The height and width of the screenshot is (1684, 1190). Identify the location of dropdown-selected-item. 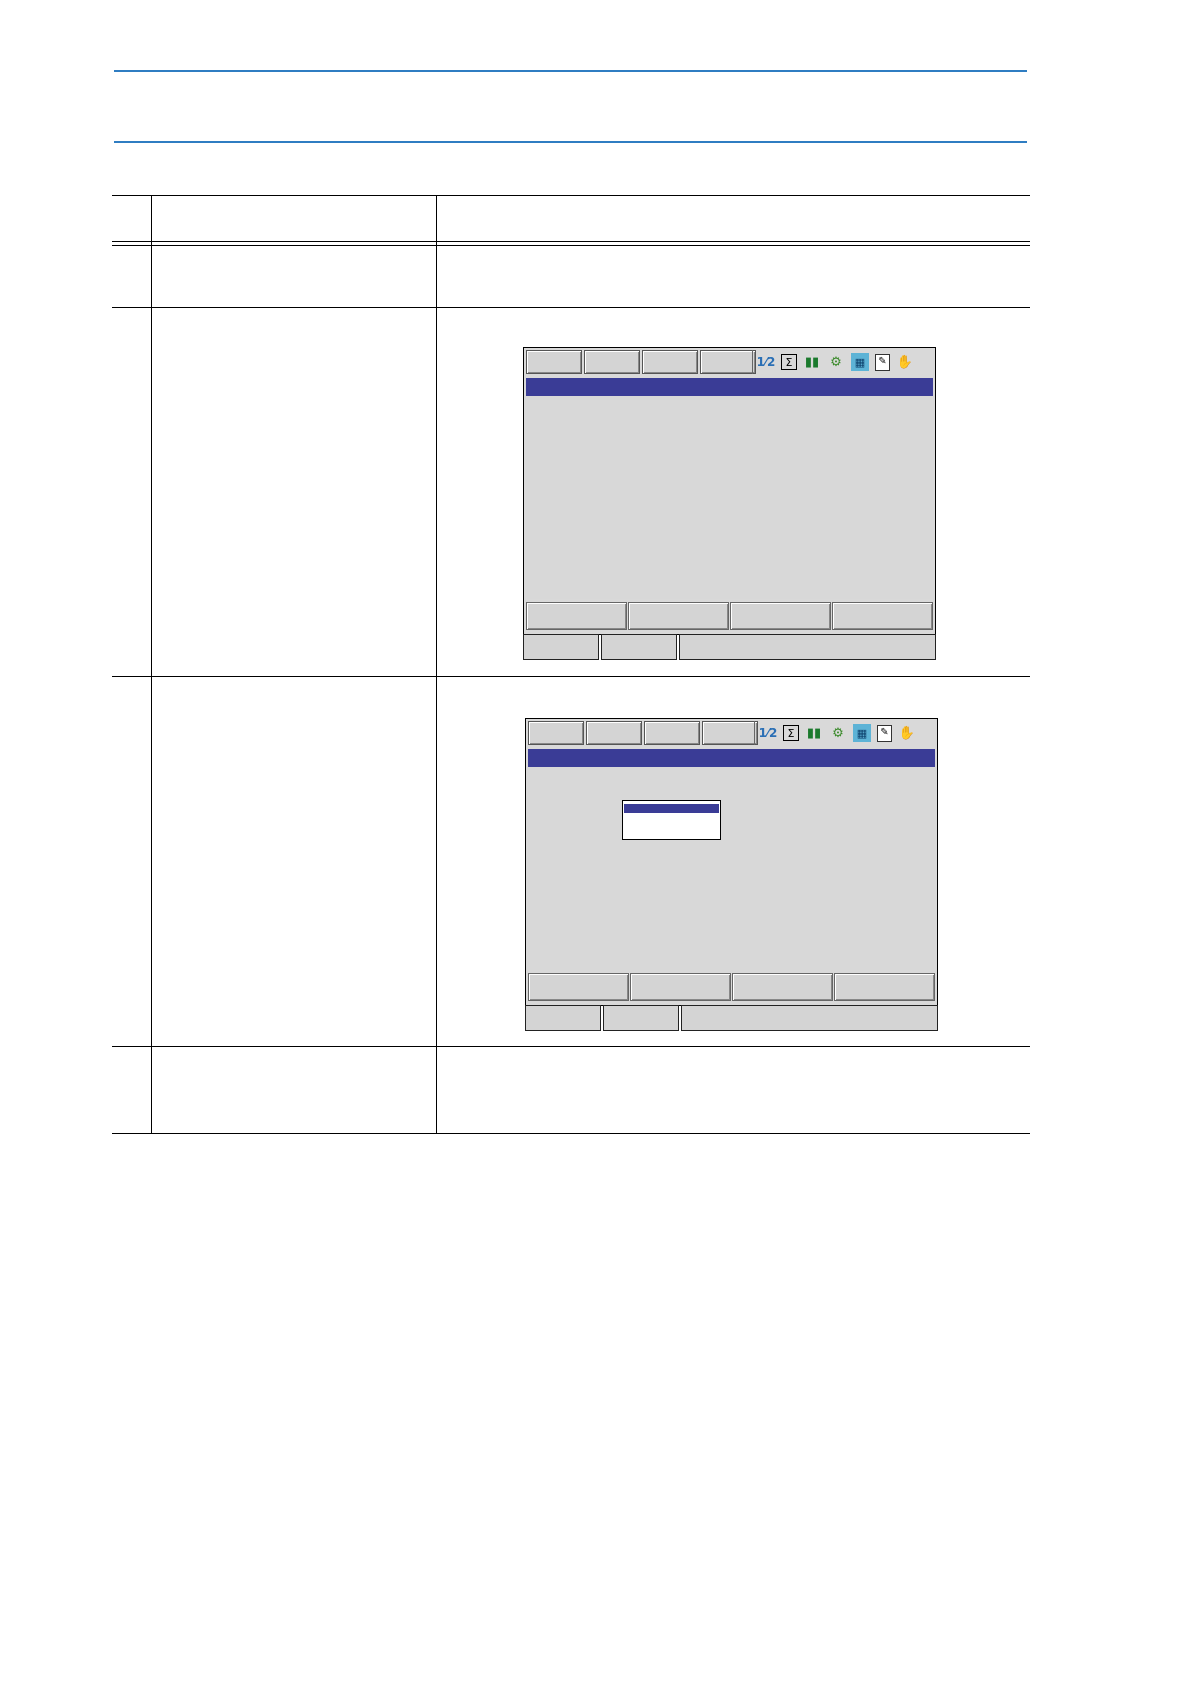
(671, 808).